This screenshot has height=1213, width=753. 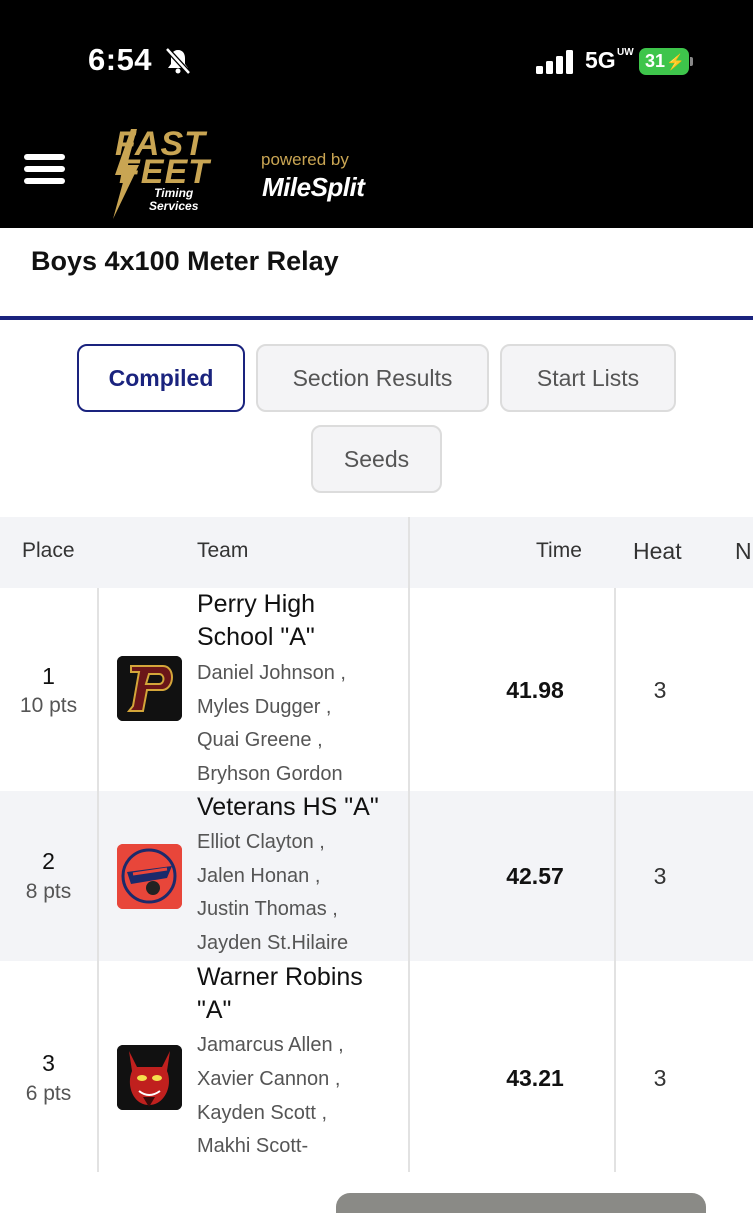 I want to click on battery-indicator: 31 ⚡, so click(x=664, y=61).